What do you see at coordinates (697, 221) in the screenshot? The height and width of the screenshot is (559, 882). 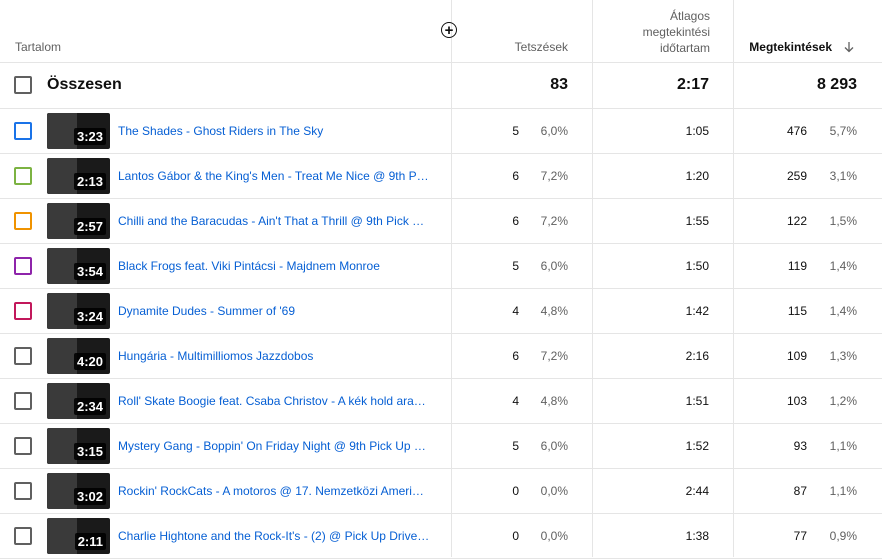 I see `avg-duration: 1:55` at bounding box center [697, 221].